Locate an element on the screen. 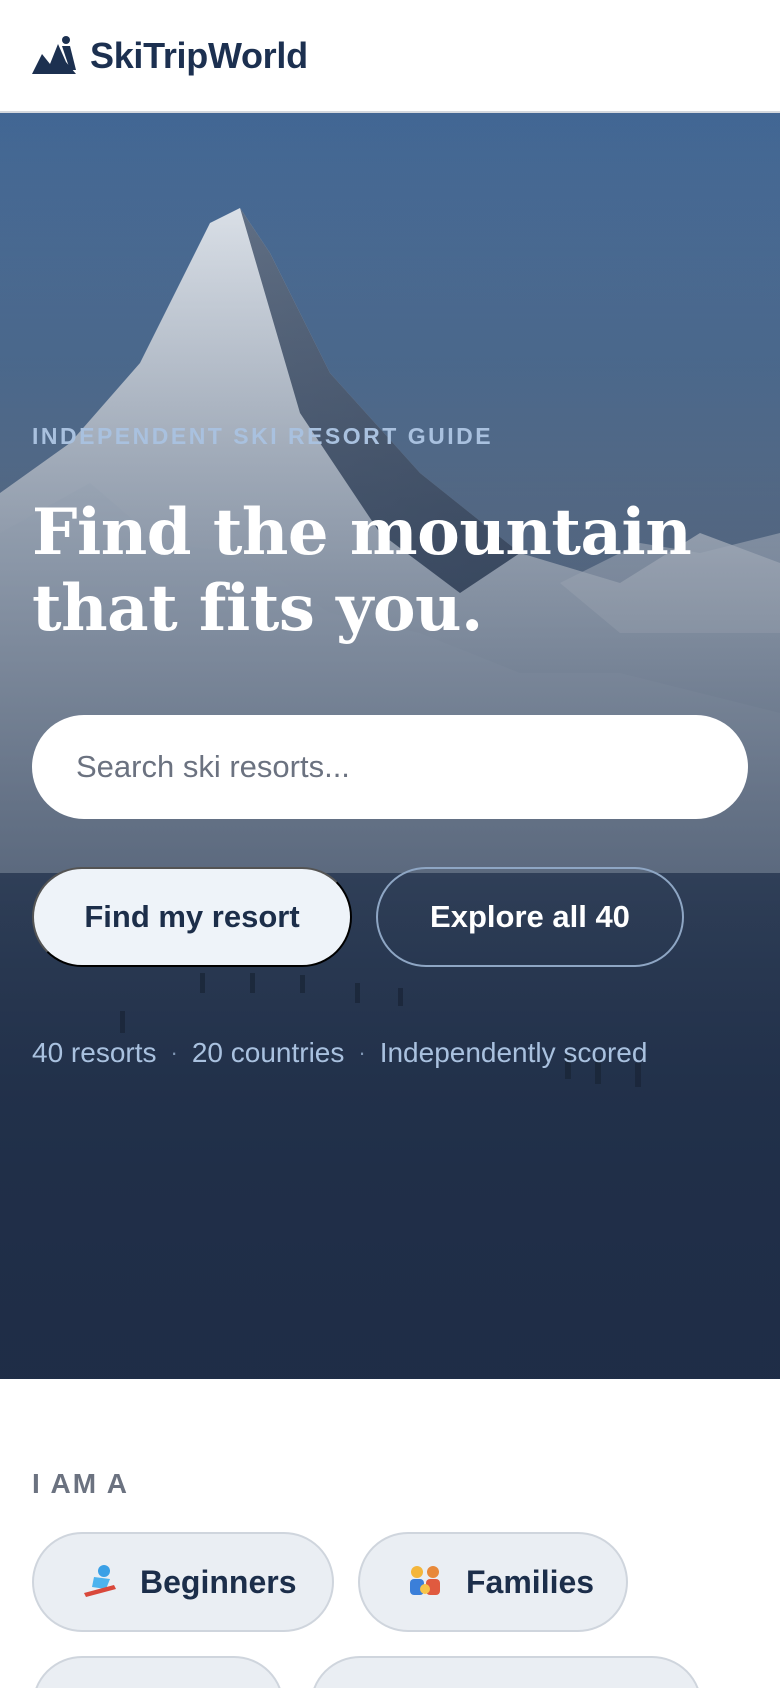 This screenshot has width=780, height=1688. headline-line-2: that fits you. is located at coordinates (257, 608).